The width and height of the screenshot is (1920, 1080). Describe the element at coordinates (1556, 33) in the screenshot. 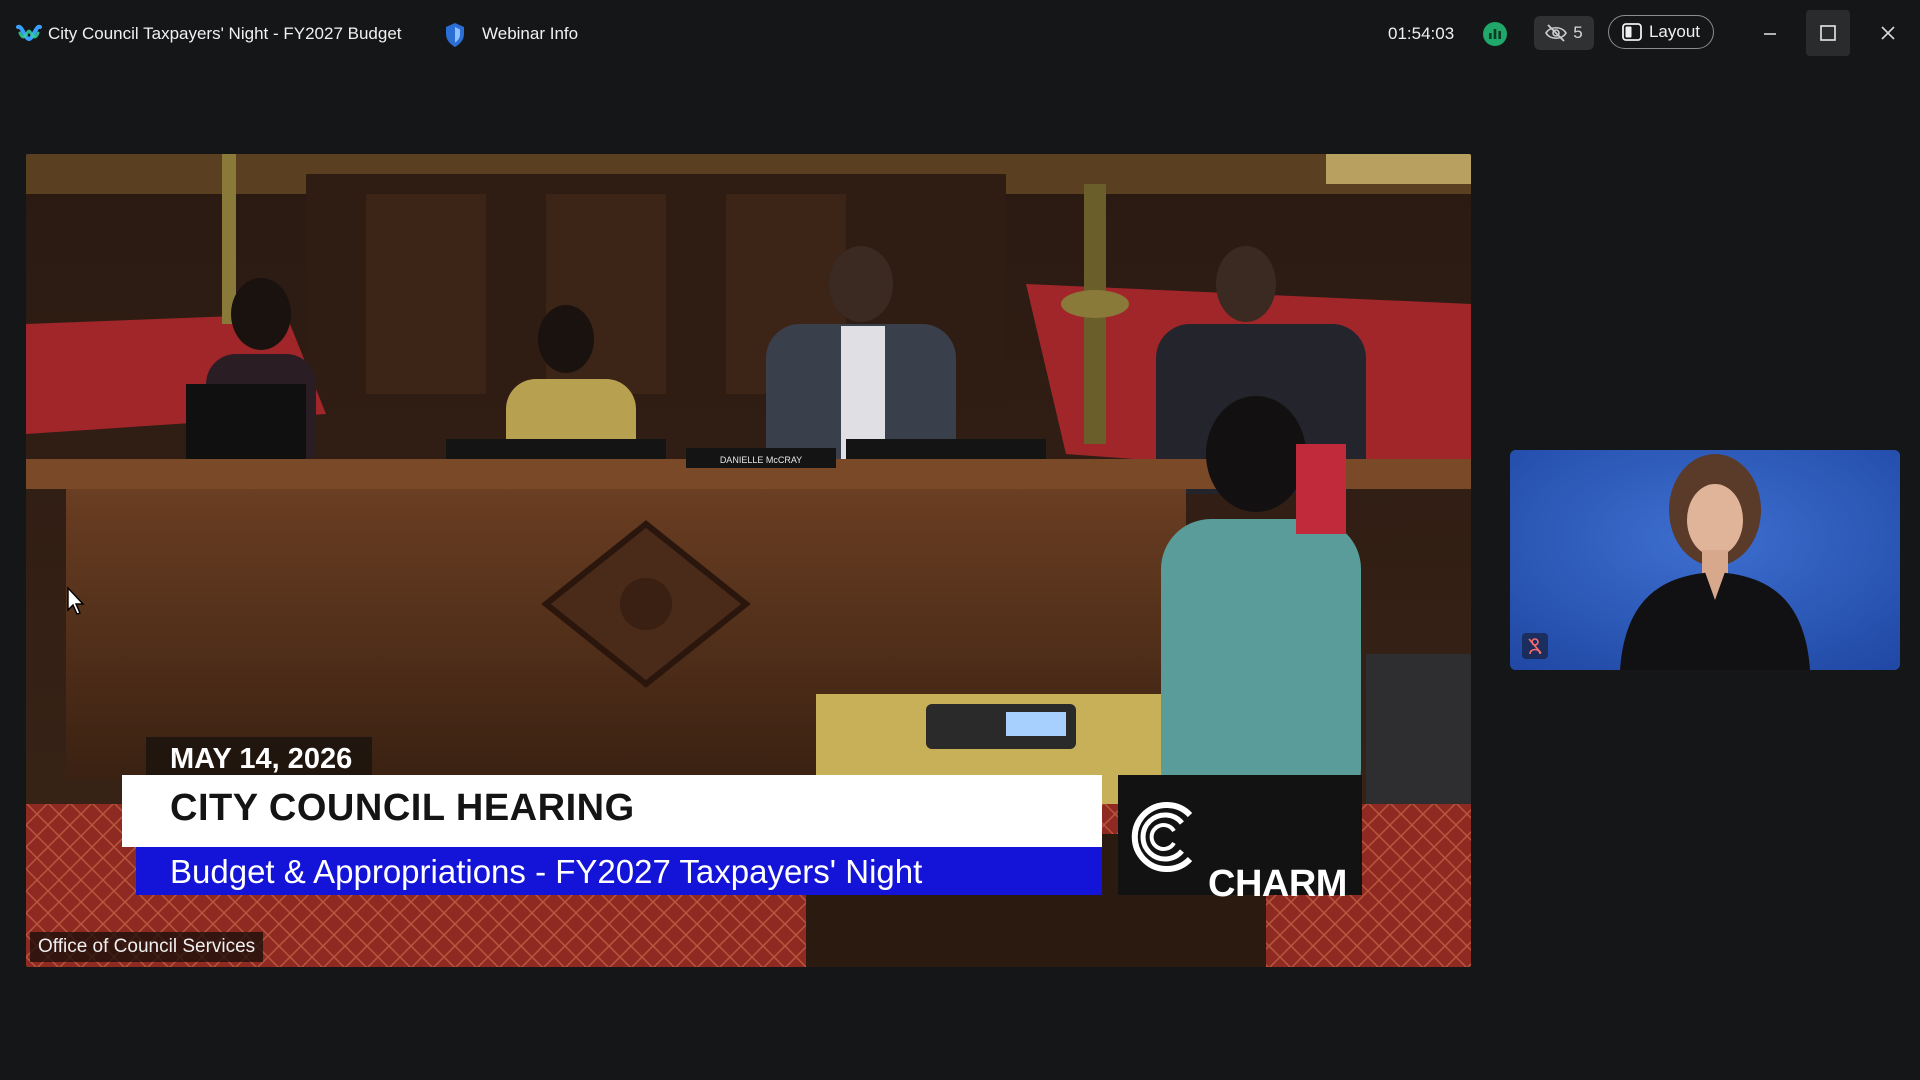

I see `eye-off-icon` at that location.